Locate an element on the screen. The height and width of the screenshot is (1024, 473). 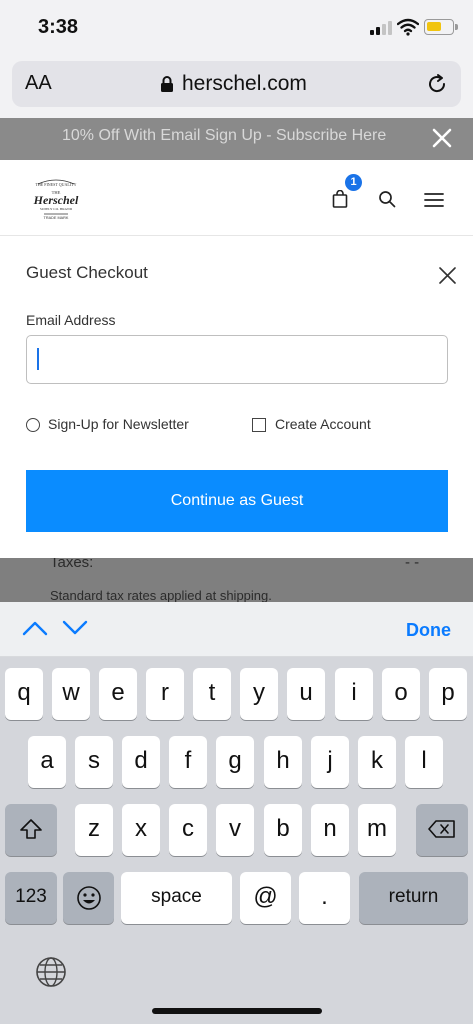
shopping-bag-icon is located at coordinates (340, 199).